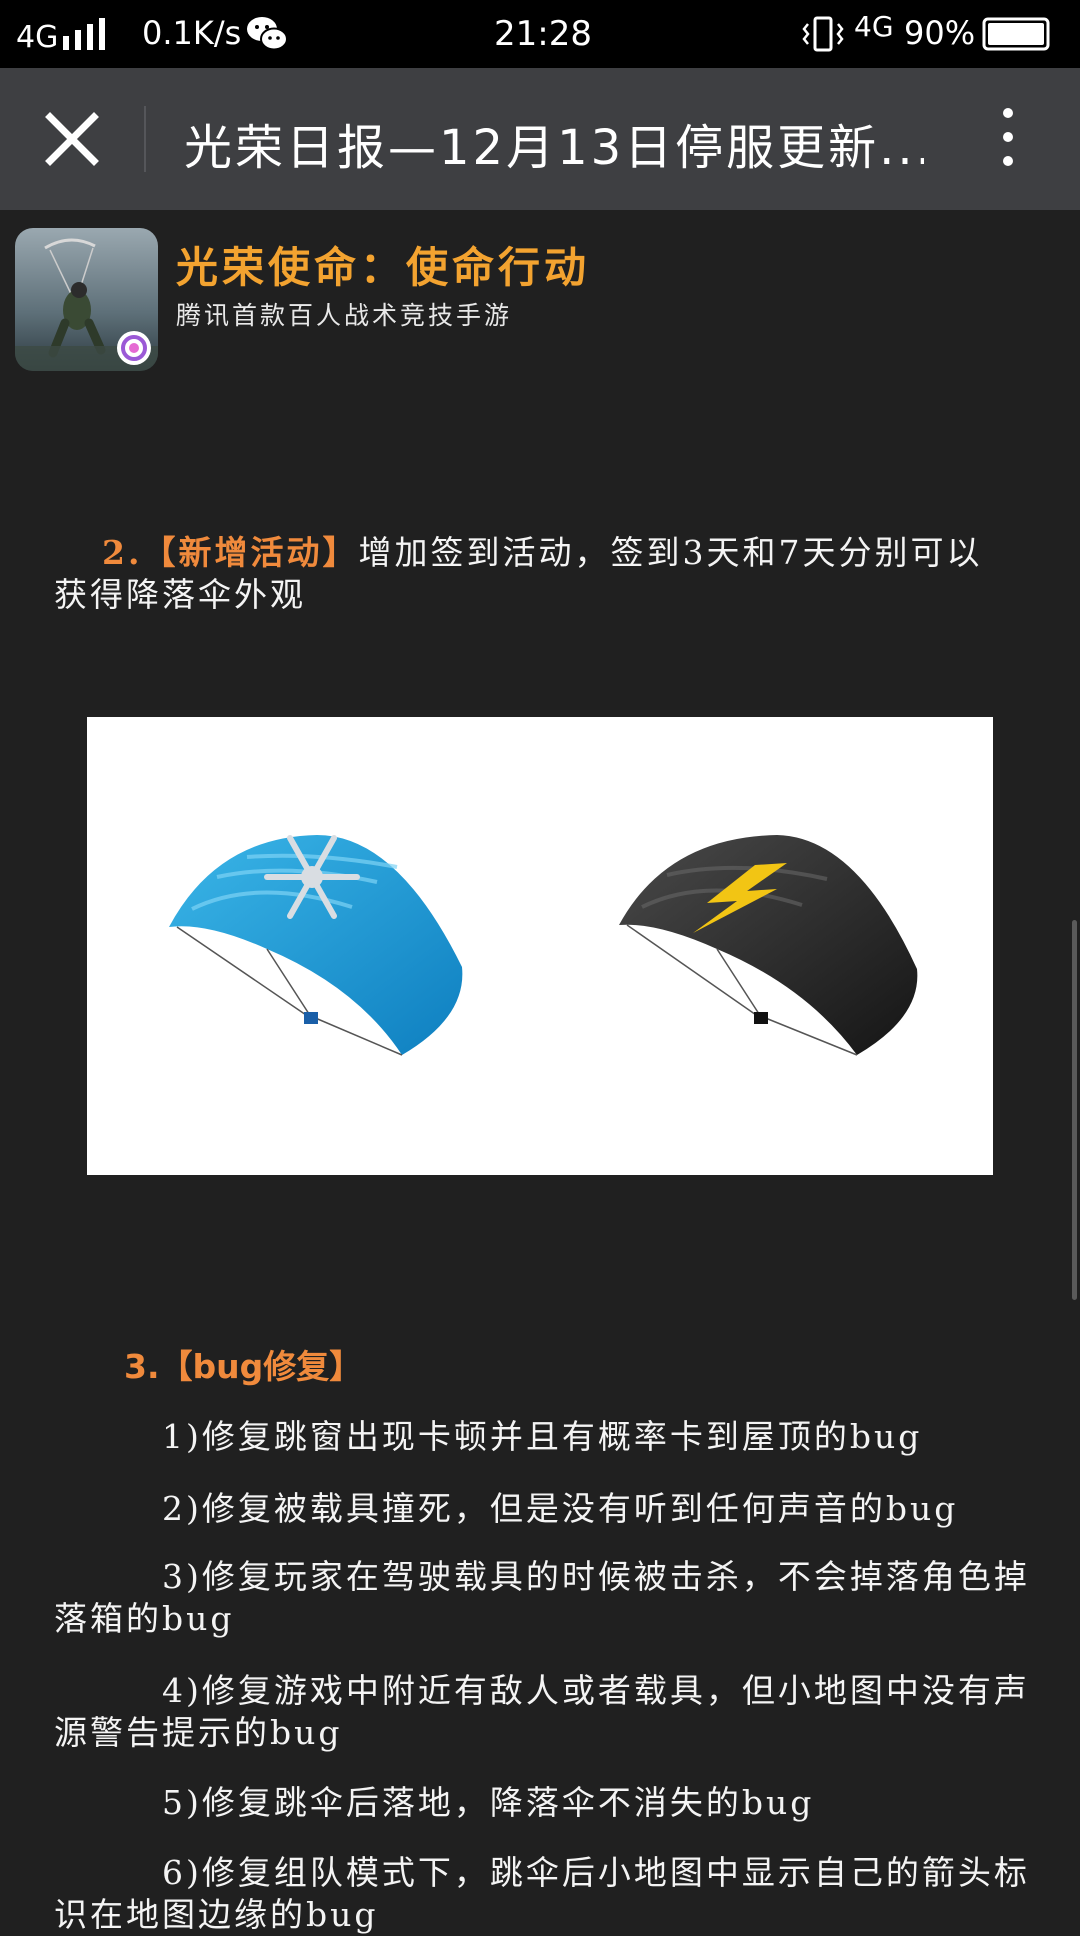  What do you see at coordinates (542, 1436) in the screenshot?
I see `bug-fix-item: 1)修复跳窗出现卡顿并且有概率卡到屋顶的bug` at bounding box center [542, 1436].